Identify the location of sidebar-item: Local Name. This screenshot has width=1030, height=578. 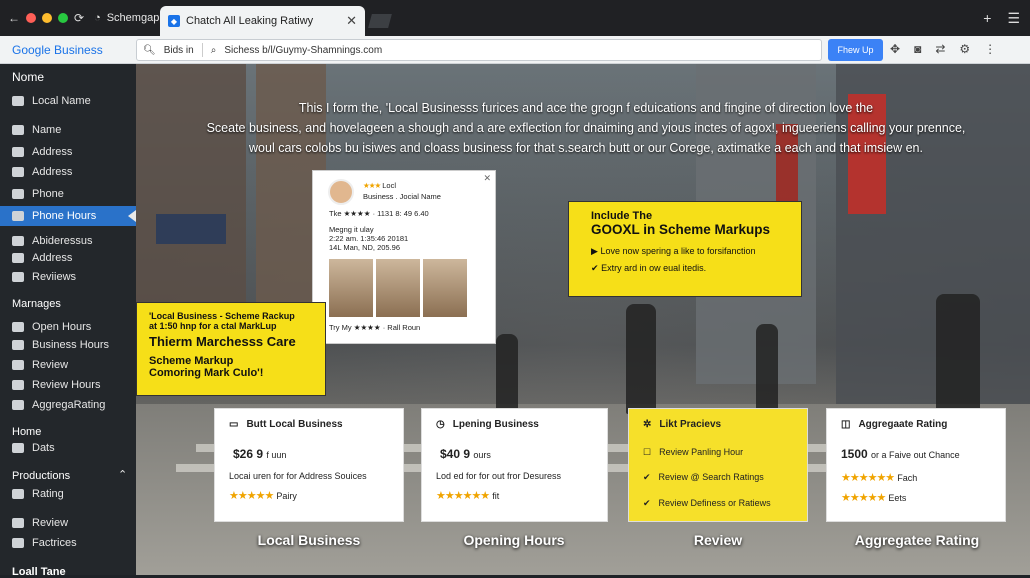
(68, 101).